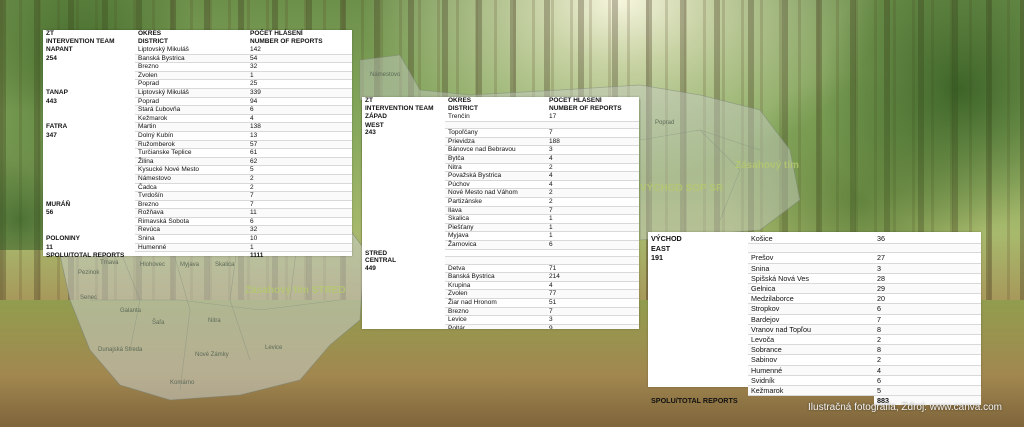  I want to click on team-cell: 254, so click(51, 58).